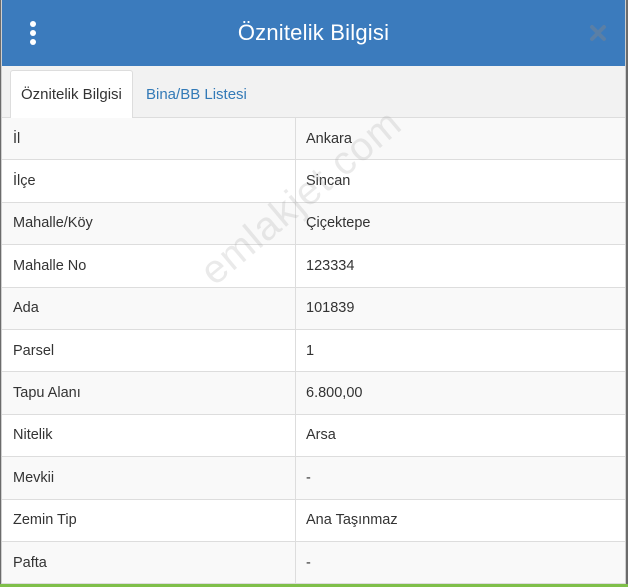 The image size is (628, 587). I want to click on table-row: Tapu Alanı 6.800,00, so click(313, 393).